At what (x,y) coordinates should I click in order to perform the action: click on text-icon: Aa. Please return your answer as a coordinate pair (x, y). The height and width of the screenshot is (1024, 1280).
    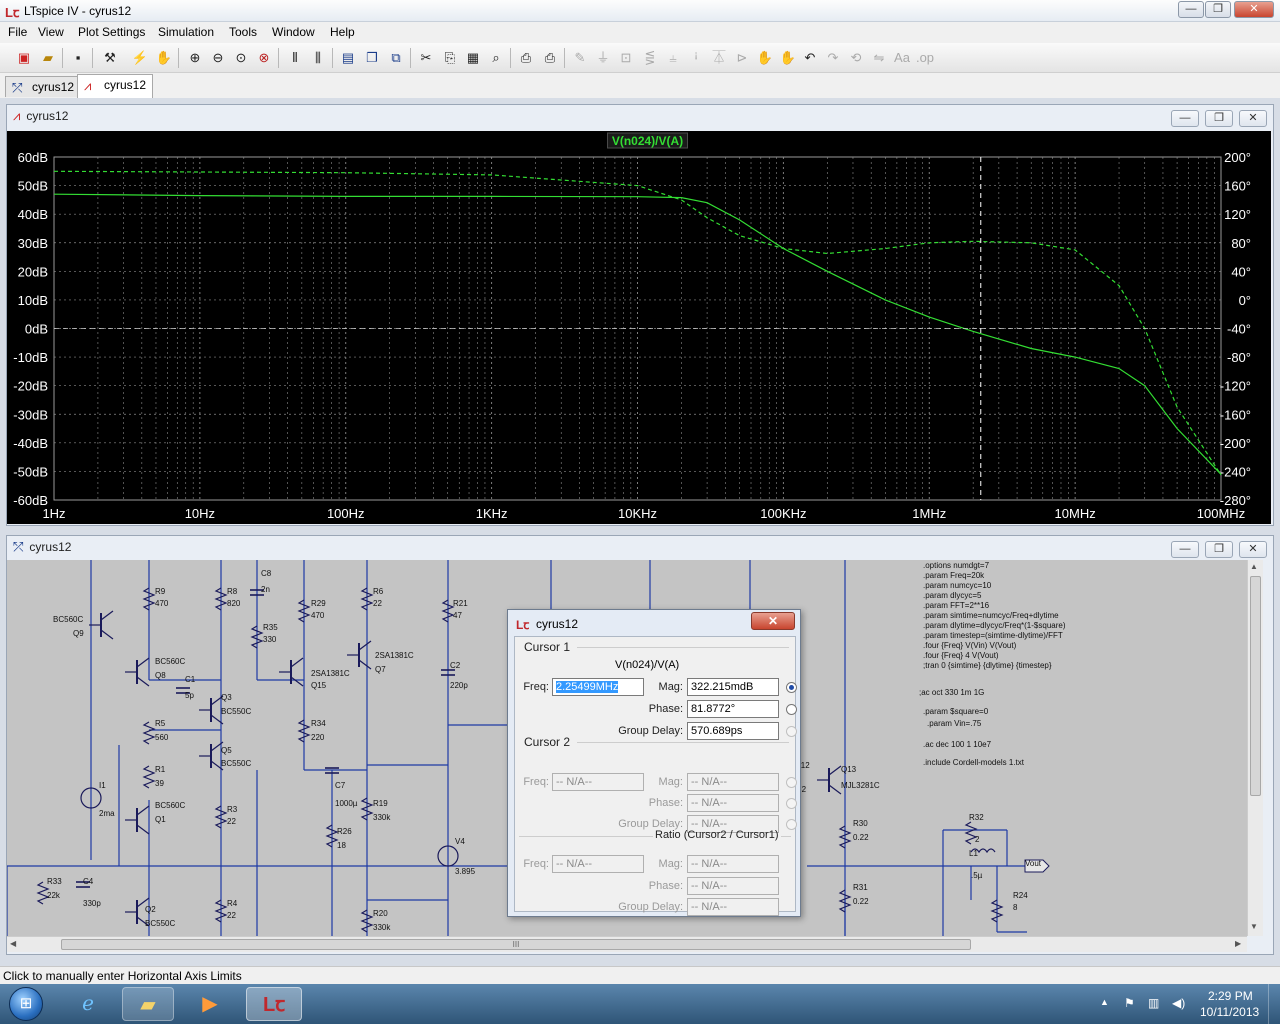
    Looking at the image, I should click on (902, 58).